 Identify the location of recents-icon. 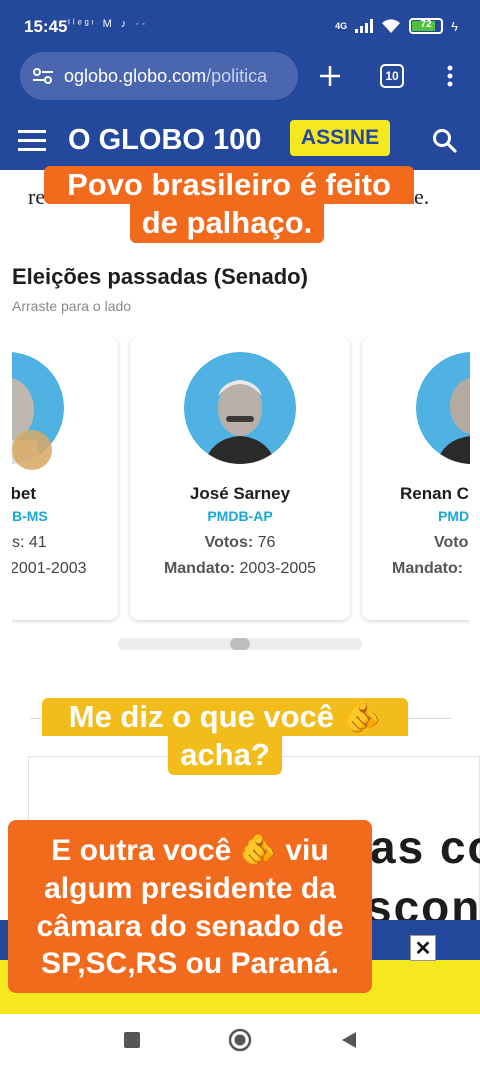
(132, 1040).